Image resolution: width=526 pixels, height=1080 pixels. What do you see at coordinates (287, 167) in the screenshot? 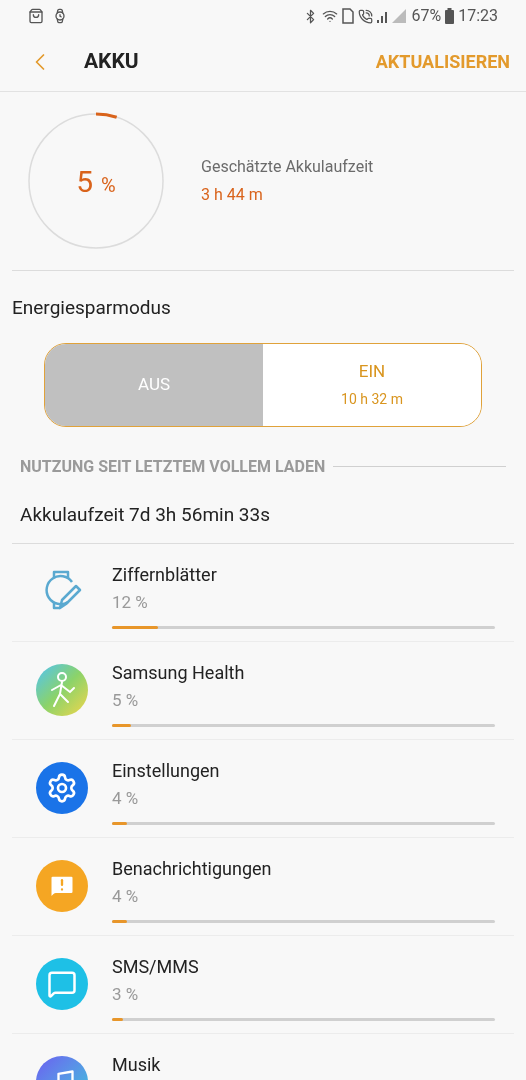
I see `estimate-label: Geschätzte Akkulaufzeit` at bounding box center [287, 167].